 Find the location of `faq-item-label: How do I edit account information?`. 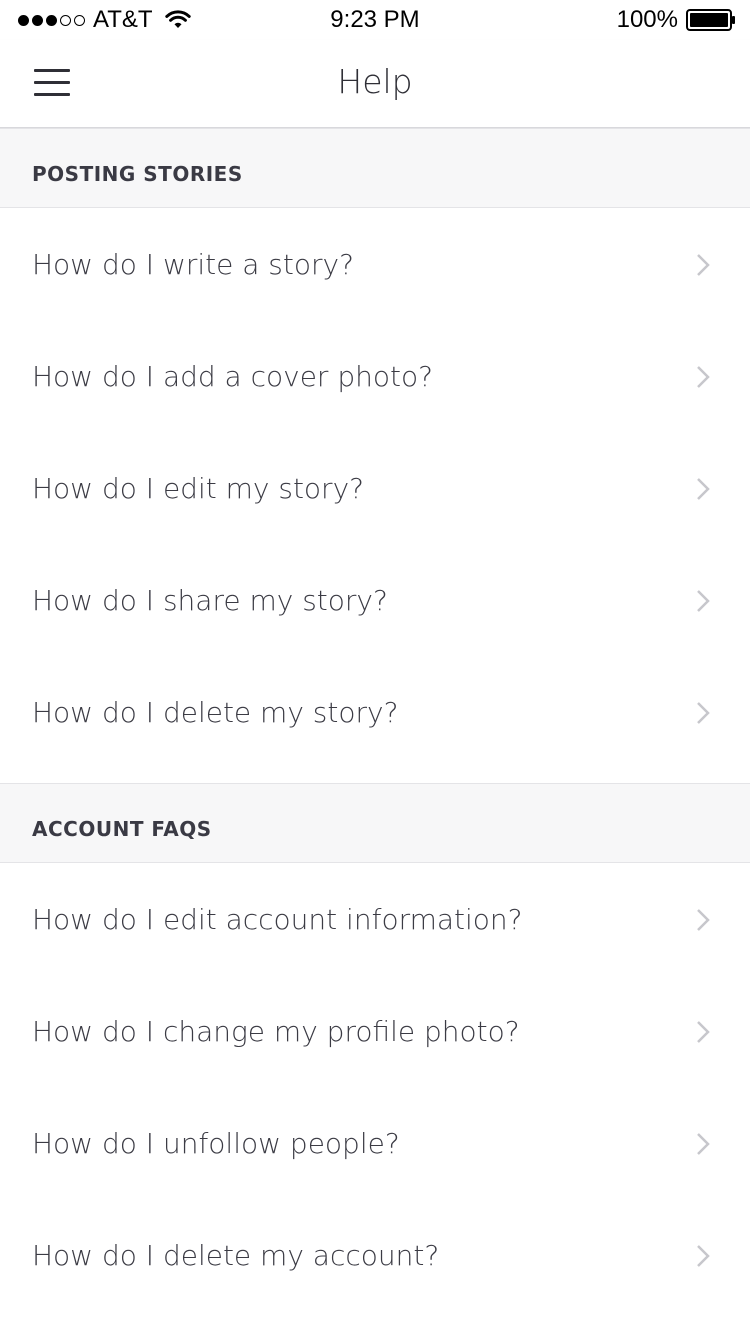

faq-item-label: How do I edit account information? is located at coordinates (277, 919).